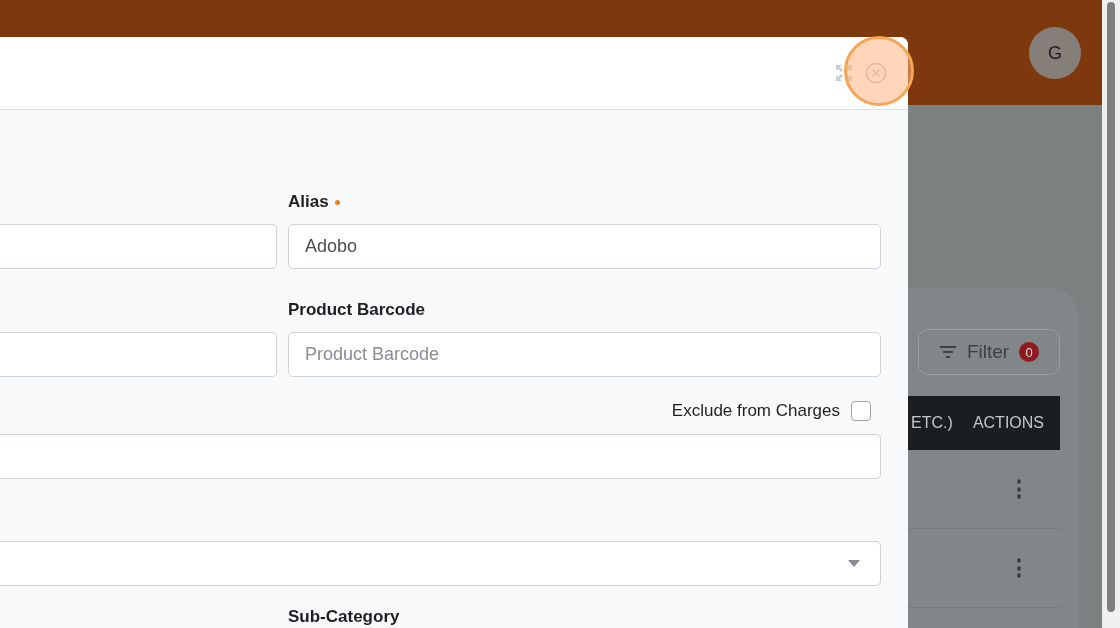 This screenshot has width=1120, height=628. What do you see at coordinates (755, 411) in the screenshot?
I see `checkbox-label: Exclude from Charges` at bounding box center [755, 411].